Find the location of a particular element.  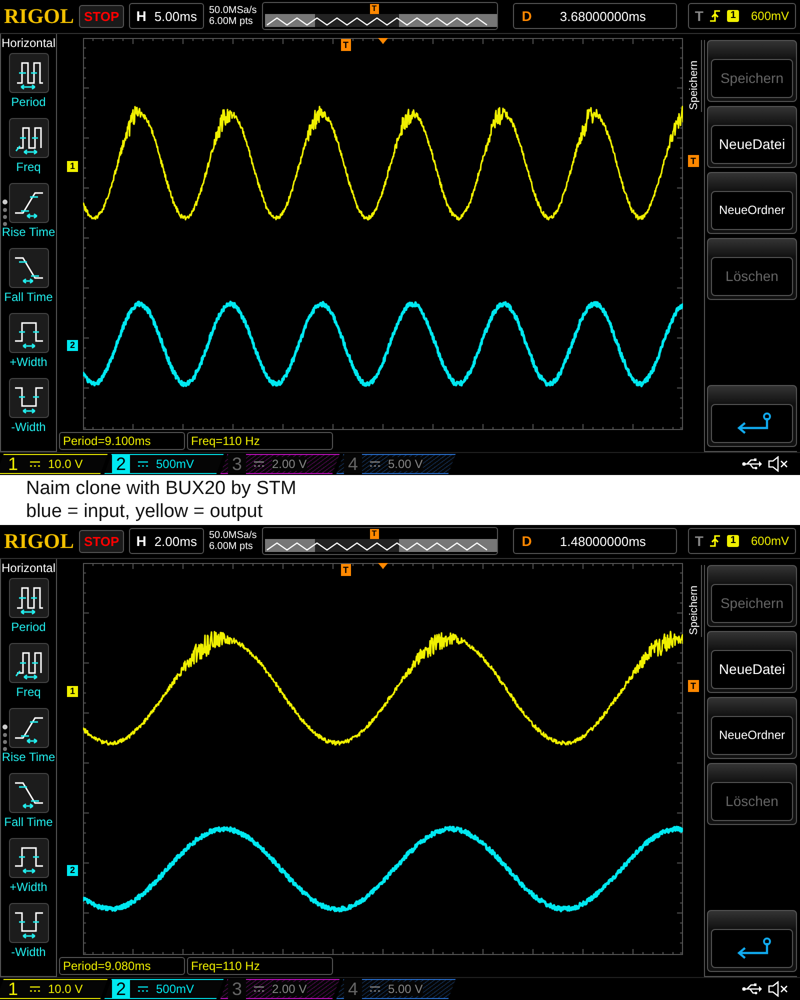

timebase-value: 5.00ms is located at coordinates (175, 16).